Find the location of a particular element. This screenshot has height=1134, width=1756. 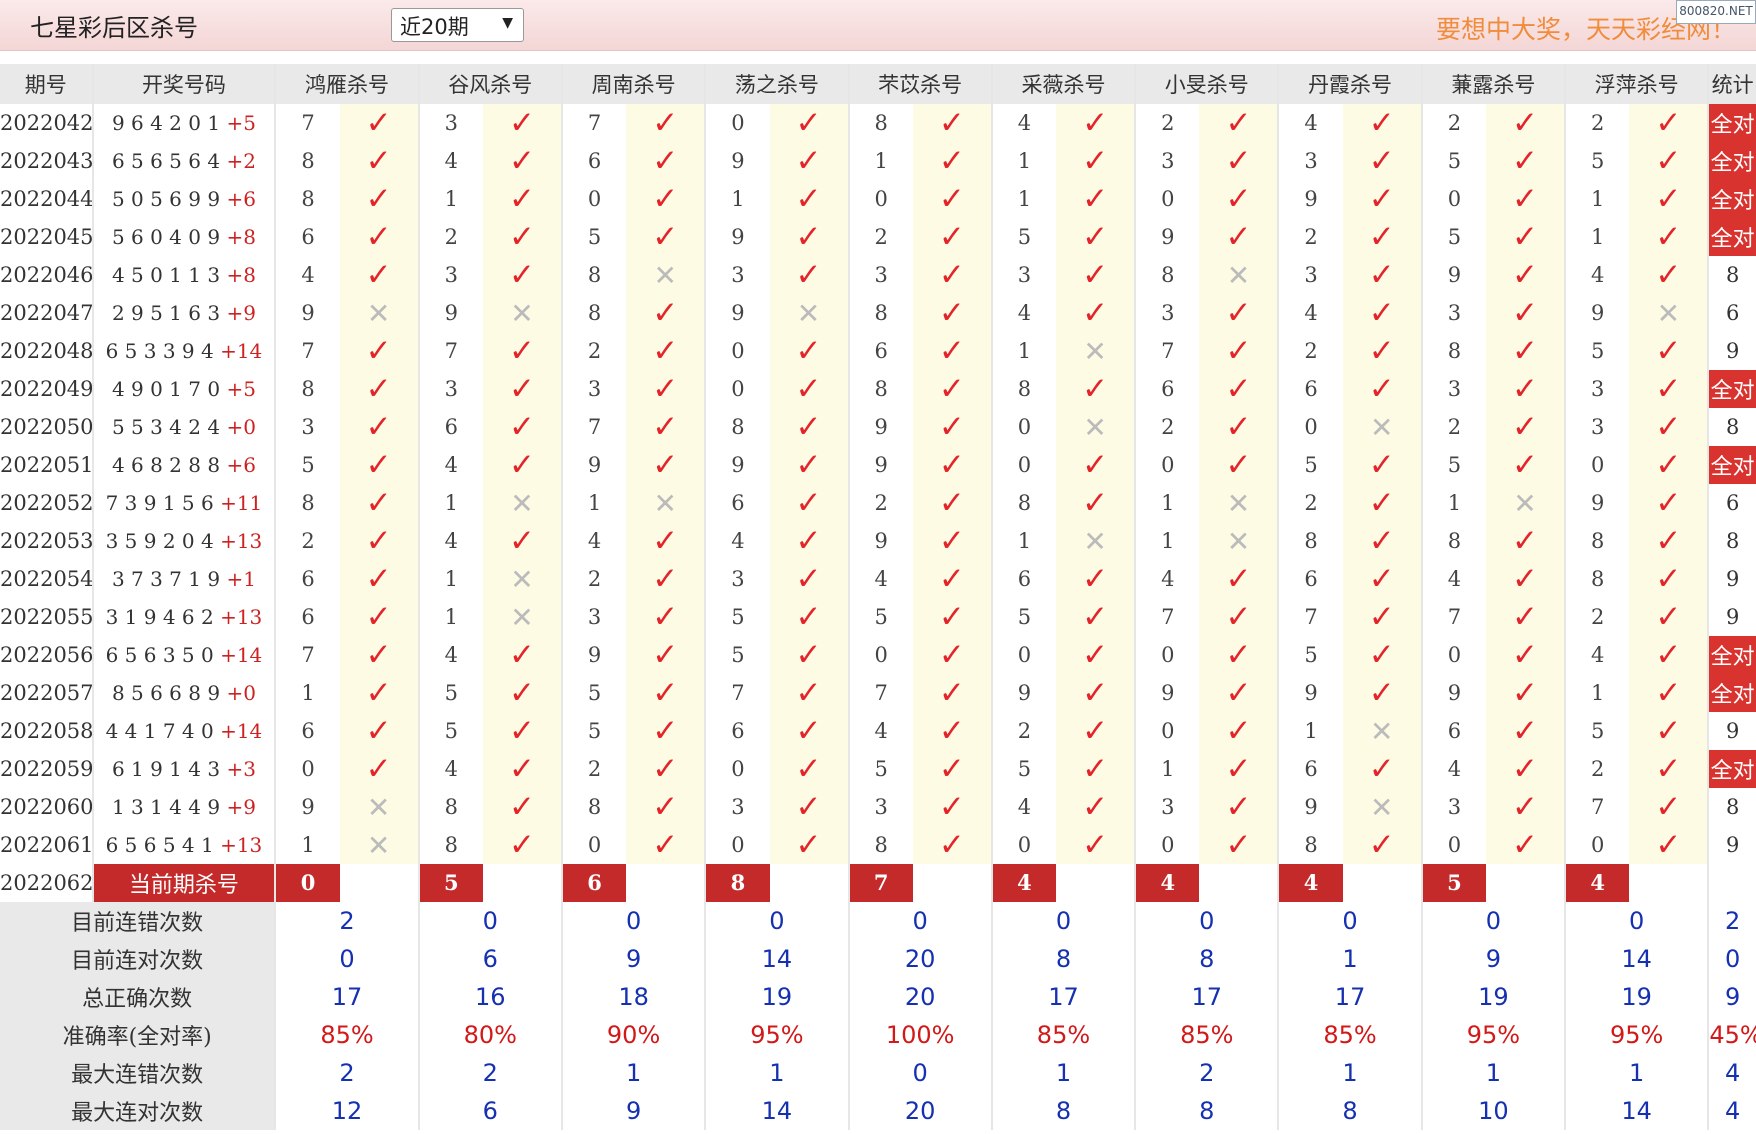

back-number: +13 is located at coordinates (241, 541).